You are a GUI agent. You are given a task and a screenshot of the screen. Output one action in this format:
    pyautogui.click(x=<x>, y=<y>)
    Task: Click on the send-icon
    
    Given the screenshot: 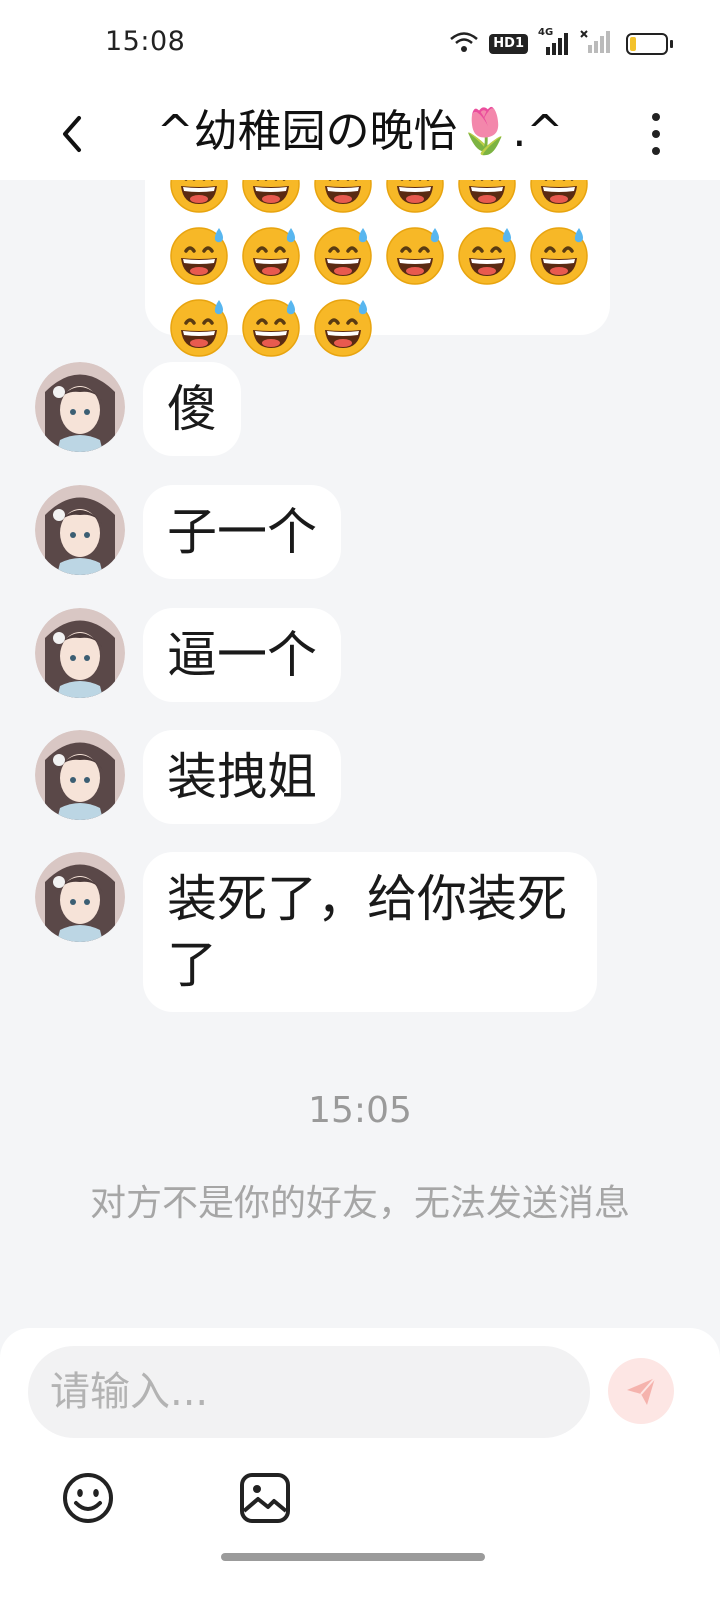 What is the action you would take?
    pyautogui.click(x=641, y=1391)
    